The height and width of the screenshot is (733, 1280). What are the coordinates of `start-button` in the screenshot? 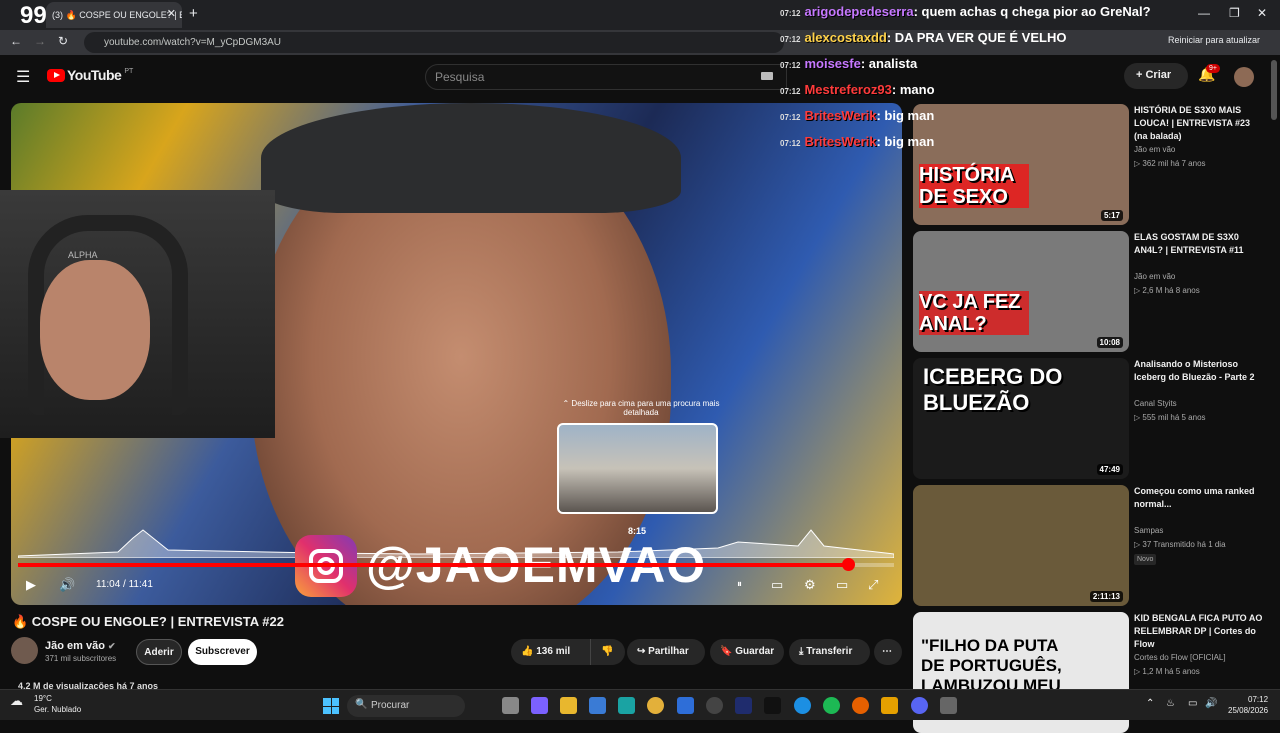 It's located at (331, 706).